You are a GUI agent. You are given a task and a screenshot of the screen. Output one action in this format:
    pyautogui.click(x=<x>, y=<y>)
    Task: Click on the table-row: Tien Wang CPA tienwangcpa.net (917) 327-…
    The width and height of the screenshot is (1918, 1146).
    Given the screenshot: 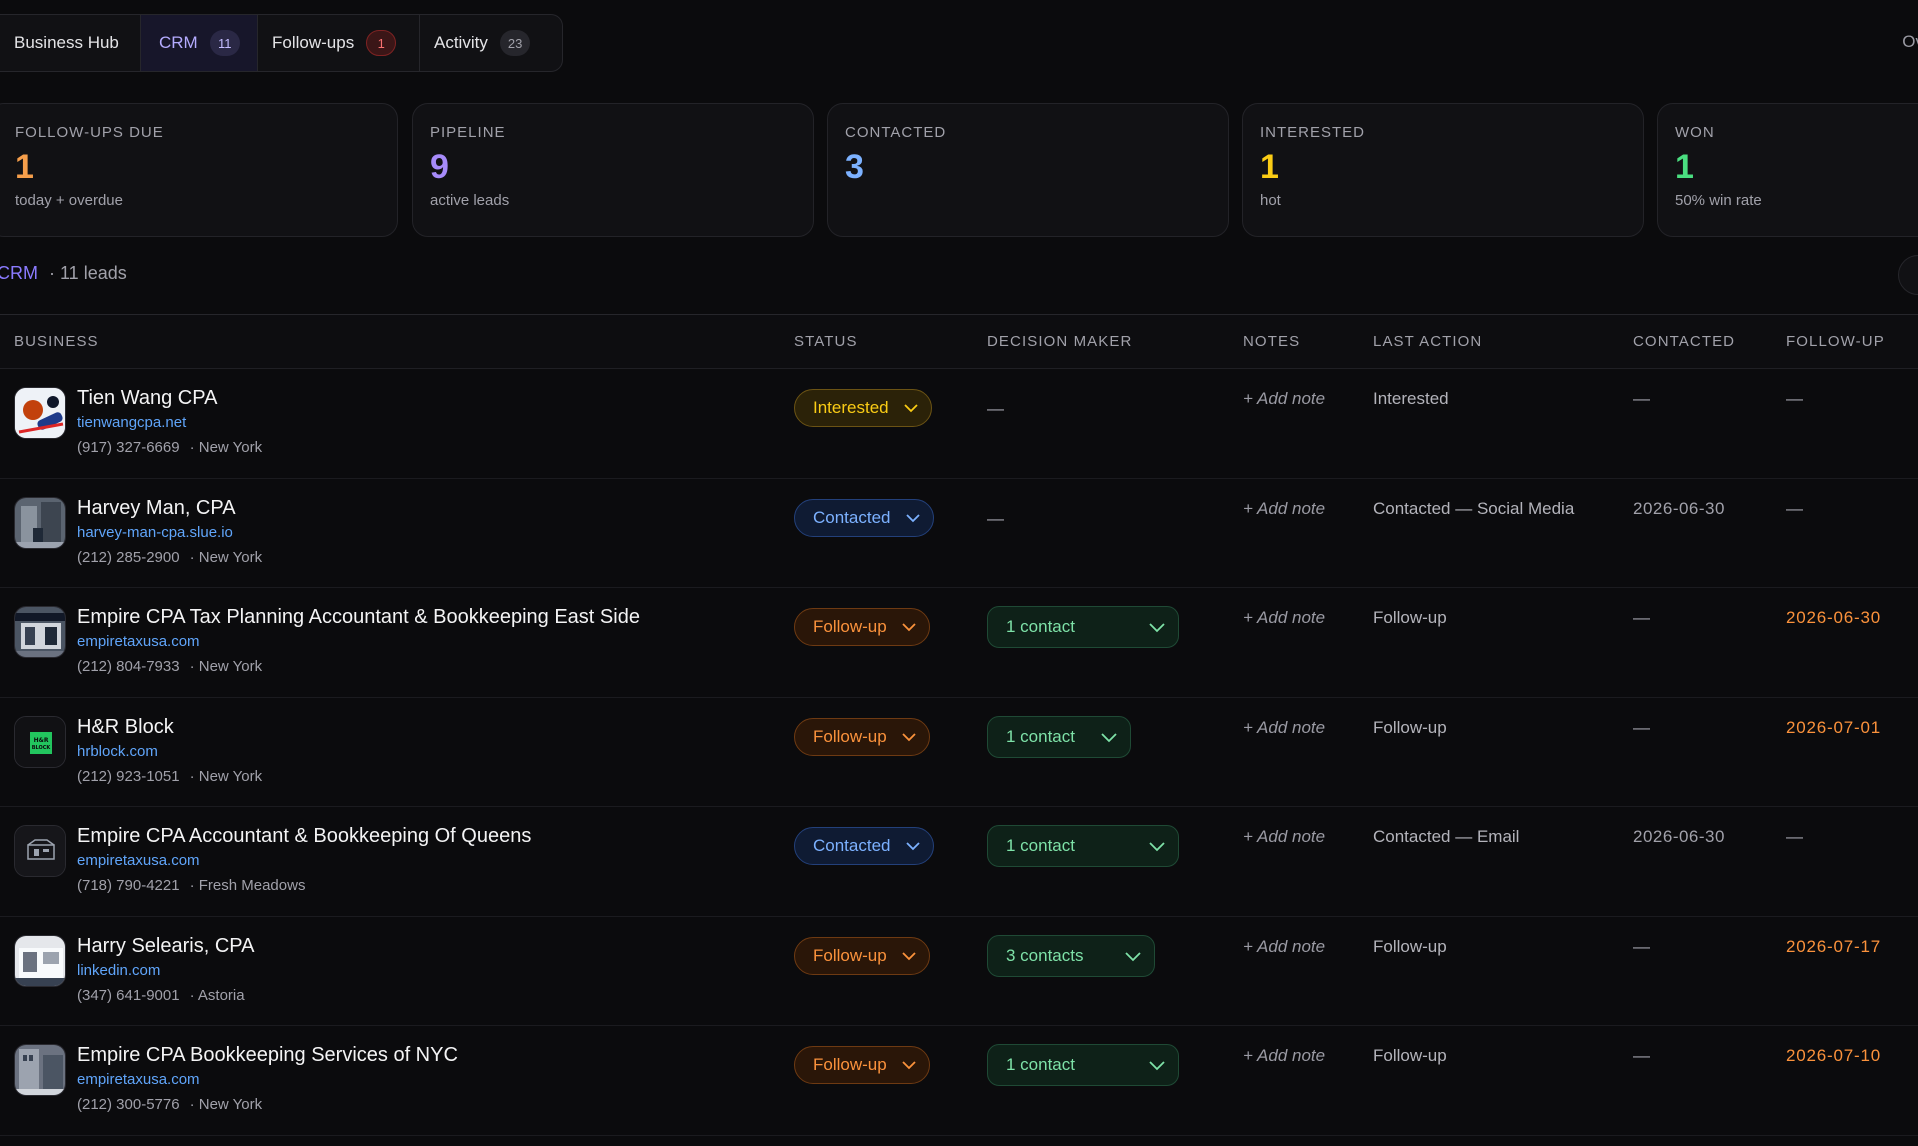 What is the action you would take?
    pyautogui.click(x=959, y=424)
    